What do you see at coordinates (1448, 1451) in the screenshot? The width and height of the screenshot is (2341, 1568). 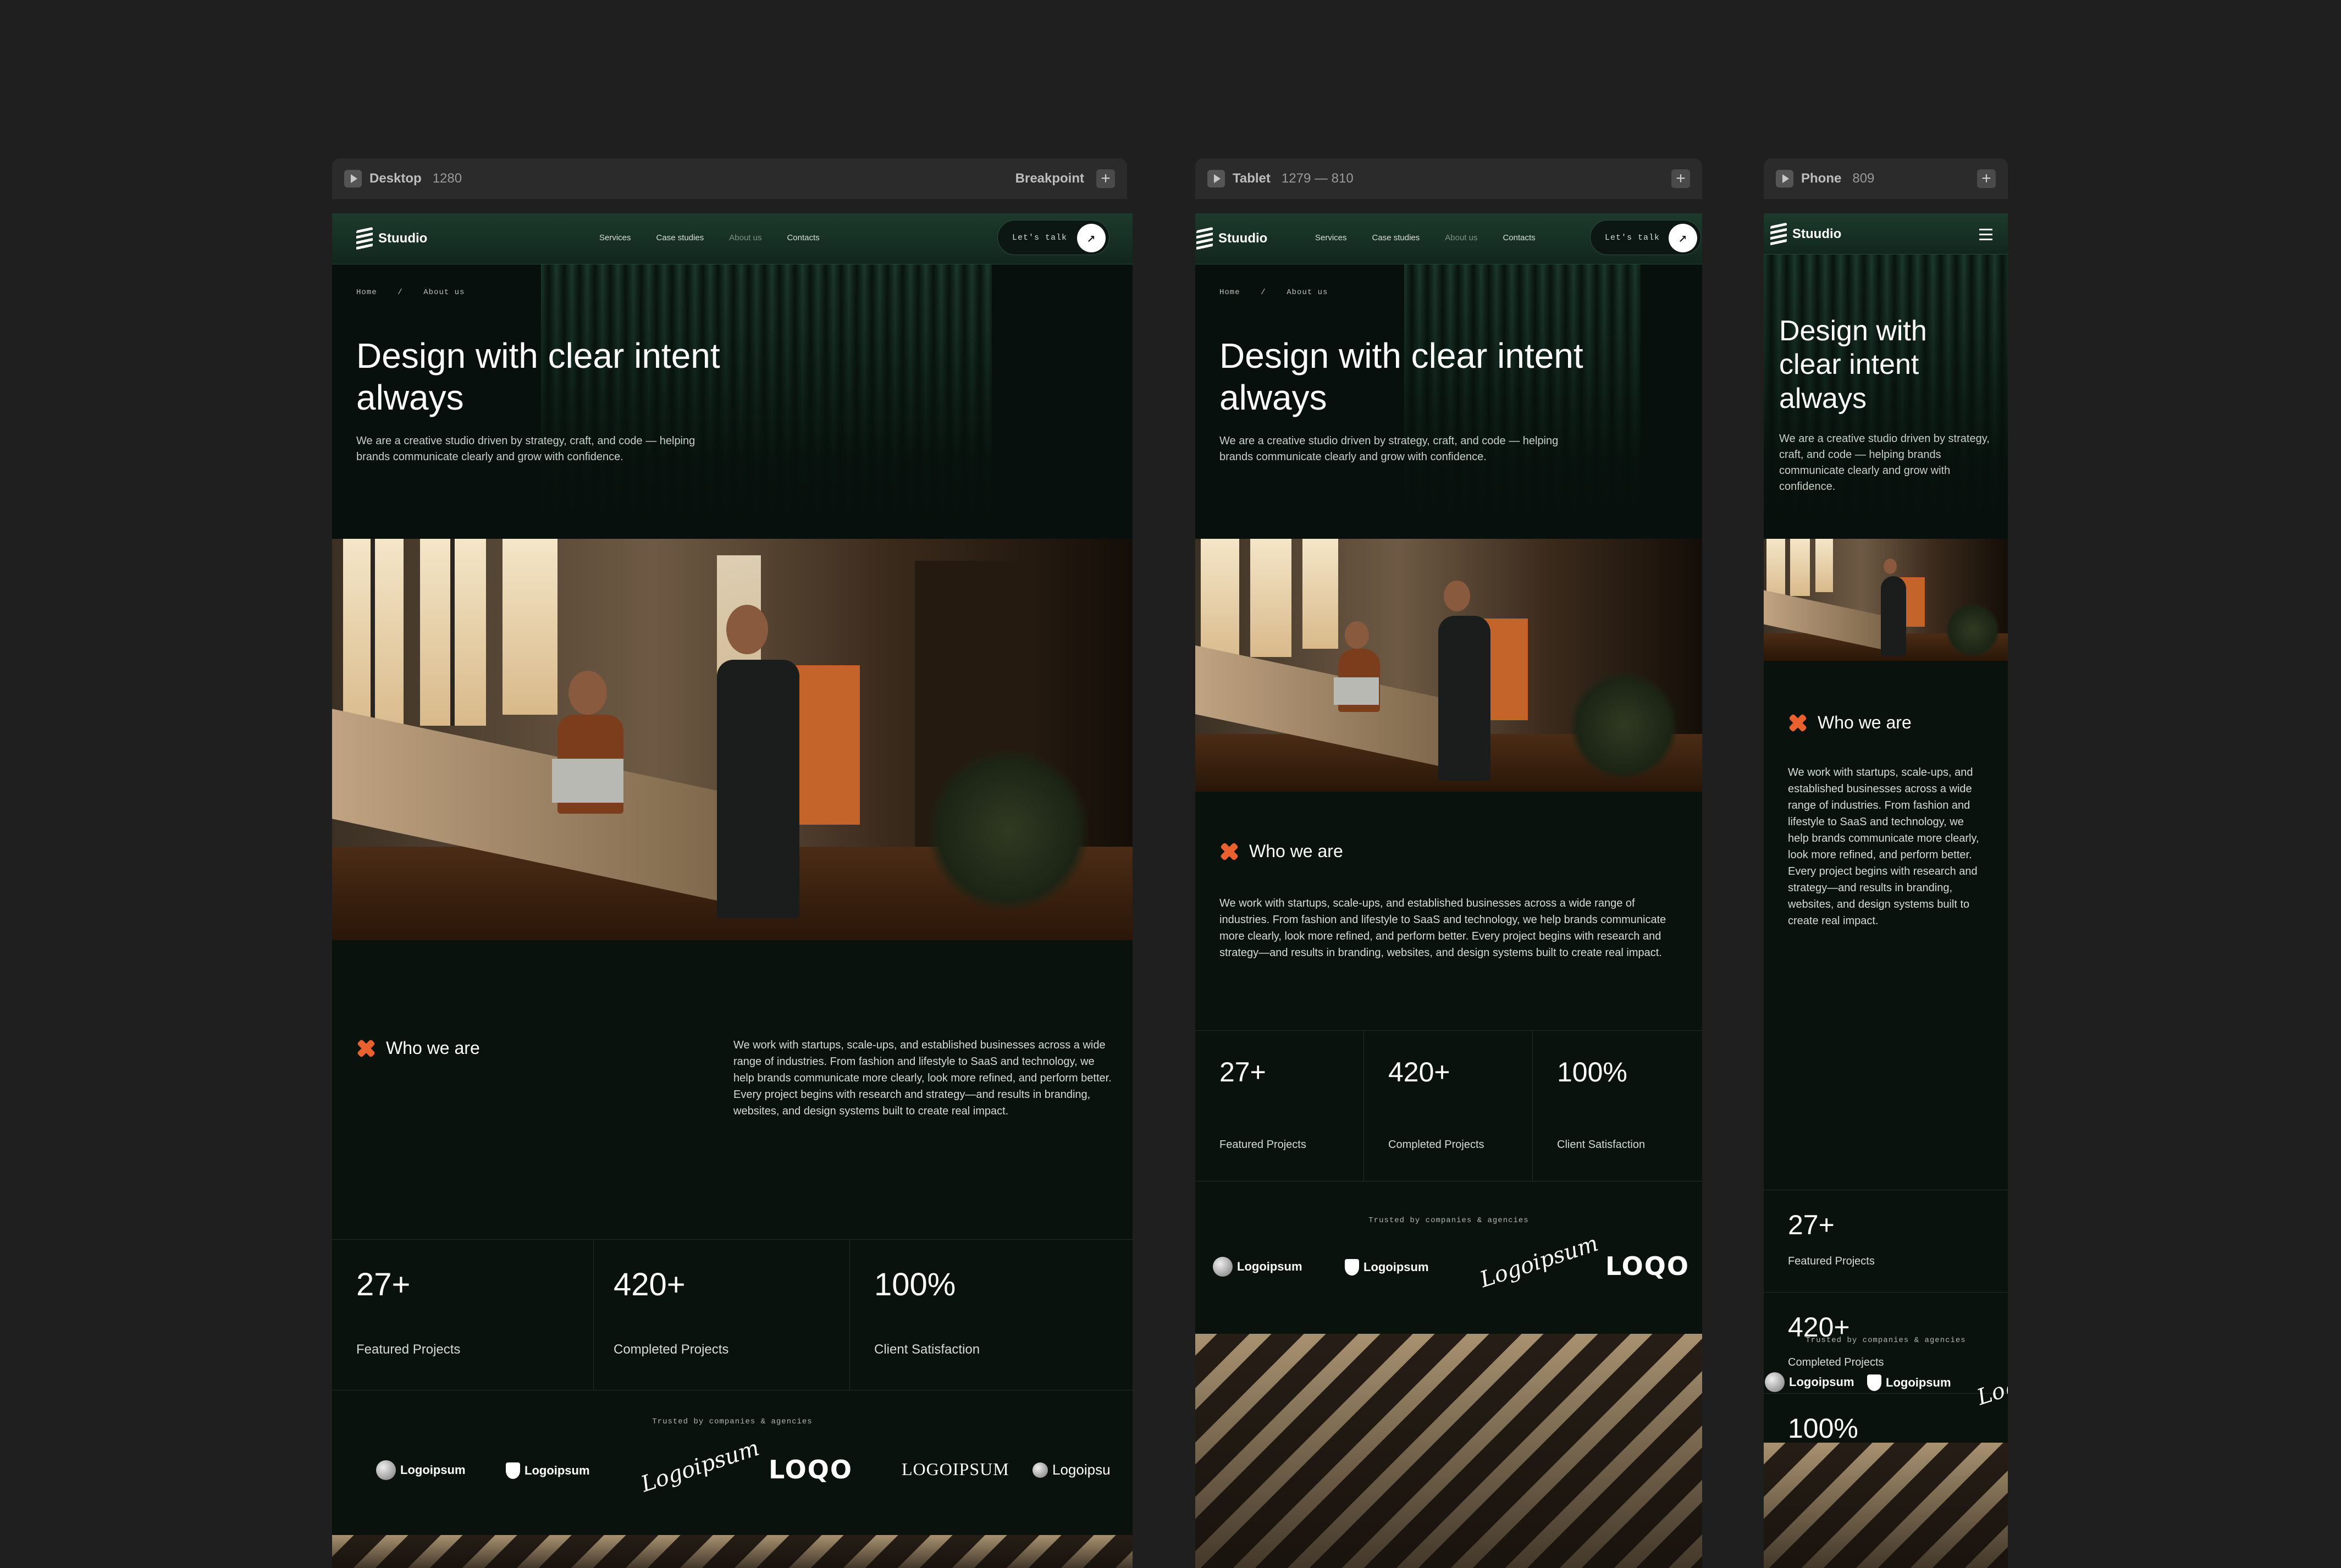 I see `aerial-photo-tablet` at bounding box center [1448, 1451].